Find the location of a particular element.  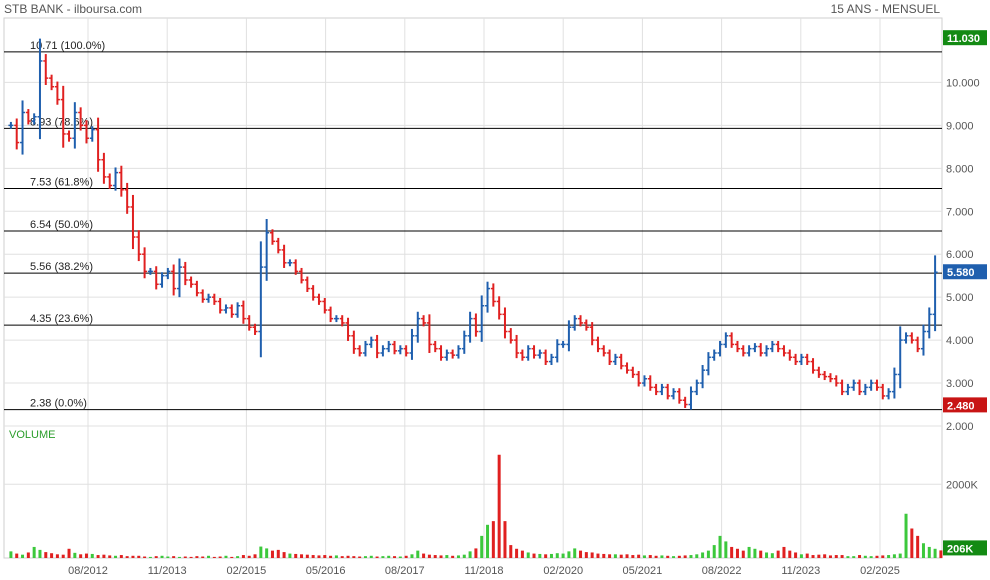

fib-level-label: 7.53 (61.8%) is located at coordinates (61, 183).